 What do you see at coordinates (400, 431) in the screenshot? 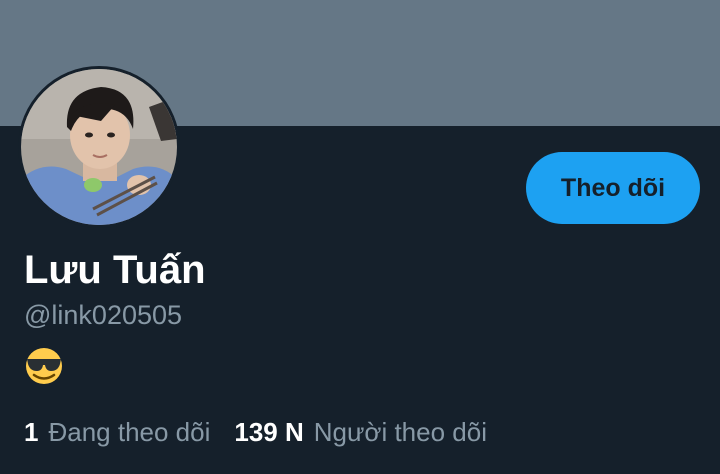
I see `followers-label: Người theo dõi` at bounding box center [400, 431].